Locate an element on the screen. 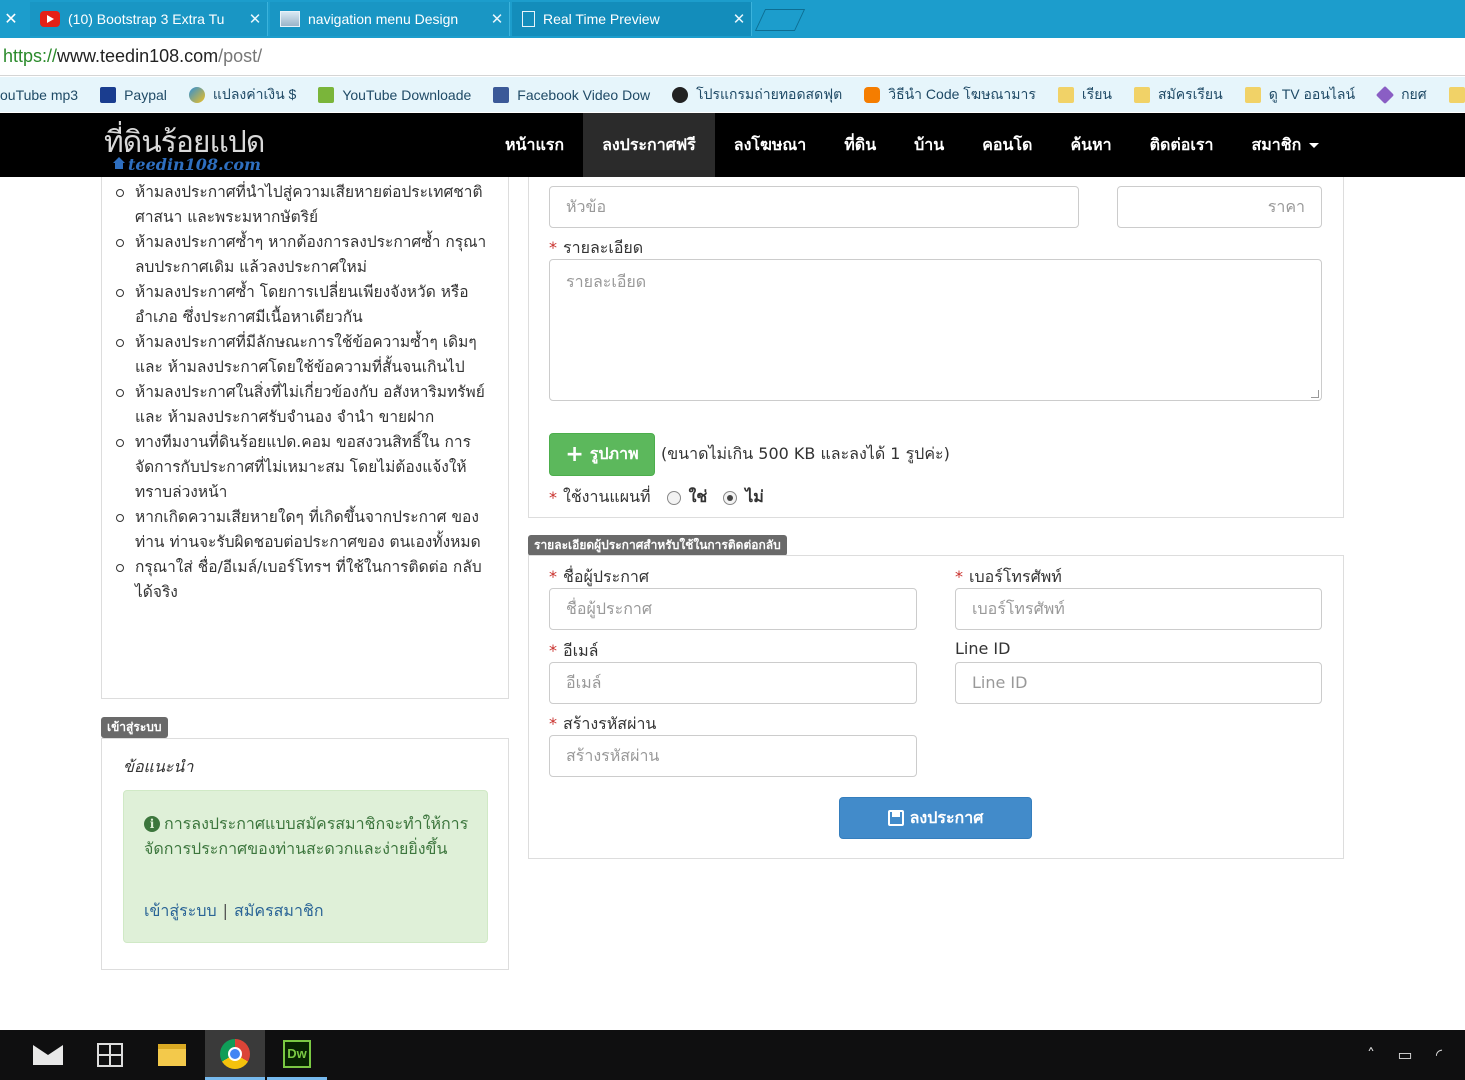 The width and height of the screenshot is (1465, 1080). battery-icon: ▭ is located at coordinates (1405, 1055).